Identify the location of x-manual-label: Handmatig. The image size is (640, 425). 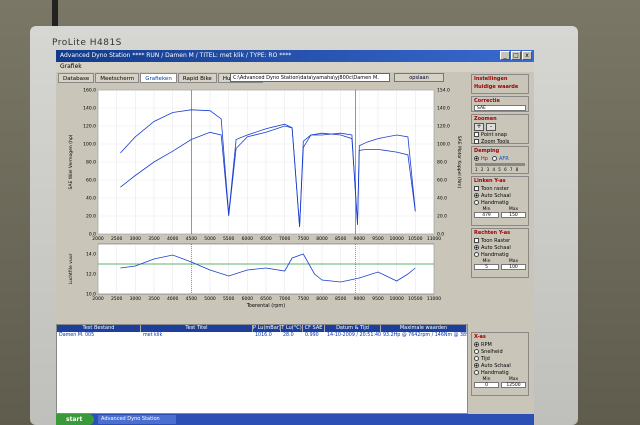
(495, 372).